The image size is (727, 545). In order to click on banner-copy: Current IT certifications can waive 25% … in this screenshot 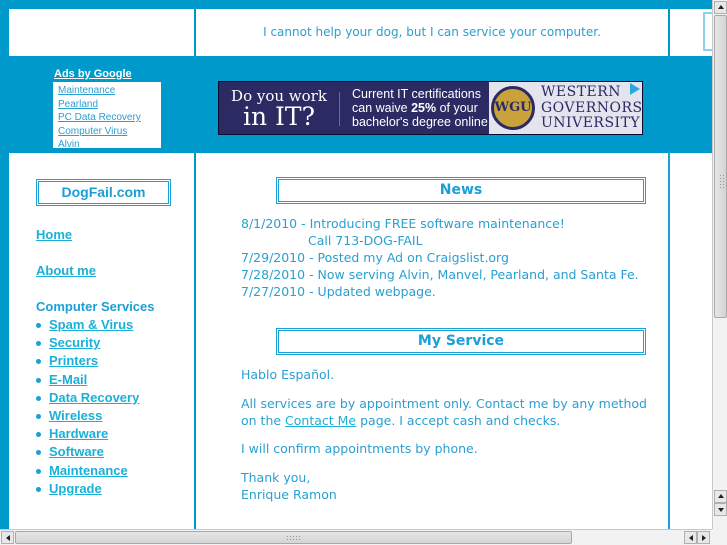, I will do `click(421, 108)`.